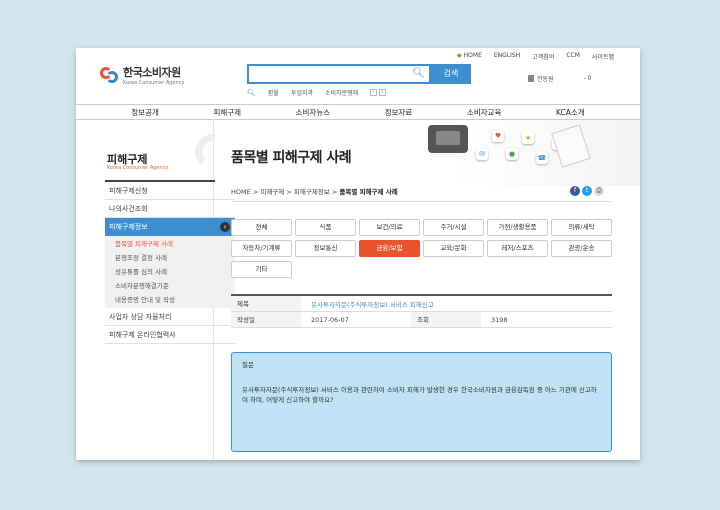 Image resolution: width=720 pixels, height=510 pixels. I want to click on submenu-item-review-cases: 성유튜롤 심의 사례, so click(170, 272).